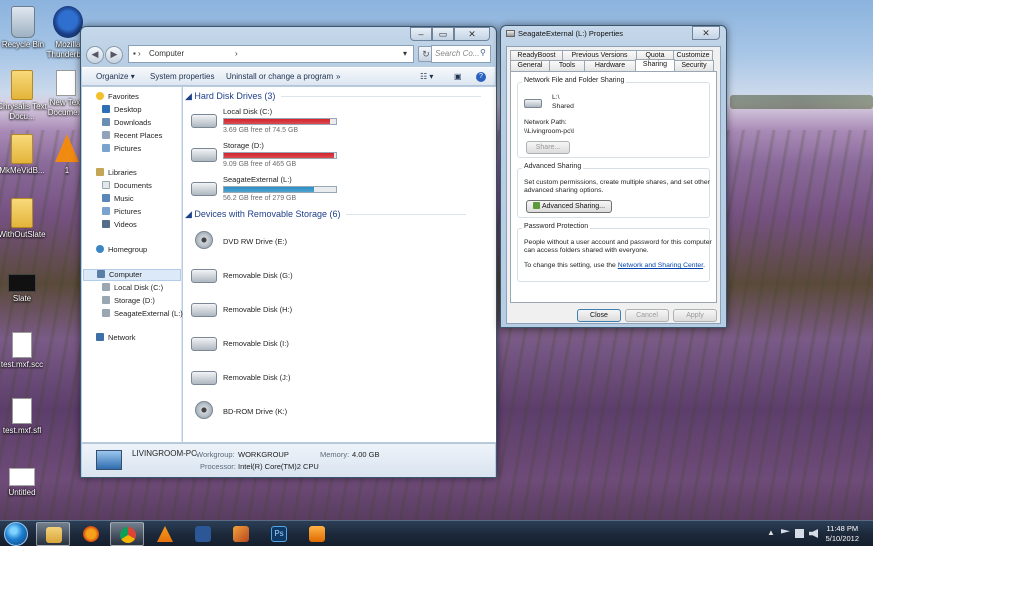 The image size is (1022, 604). Describe the element at coordinates (443, 34) in the screenshot. I see `maximize-button: ▭` at that location.